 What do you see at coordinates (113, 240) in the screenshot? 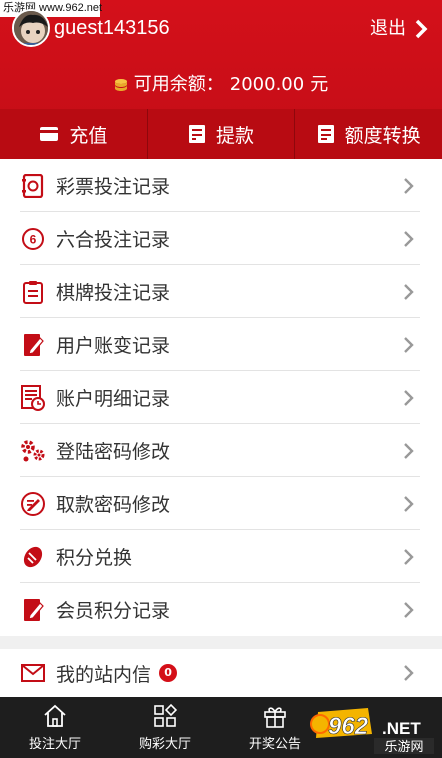
I see `menu-label: 六合投注记录` at bounding box center [113, 240].